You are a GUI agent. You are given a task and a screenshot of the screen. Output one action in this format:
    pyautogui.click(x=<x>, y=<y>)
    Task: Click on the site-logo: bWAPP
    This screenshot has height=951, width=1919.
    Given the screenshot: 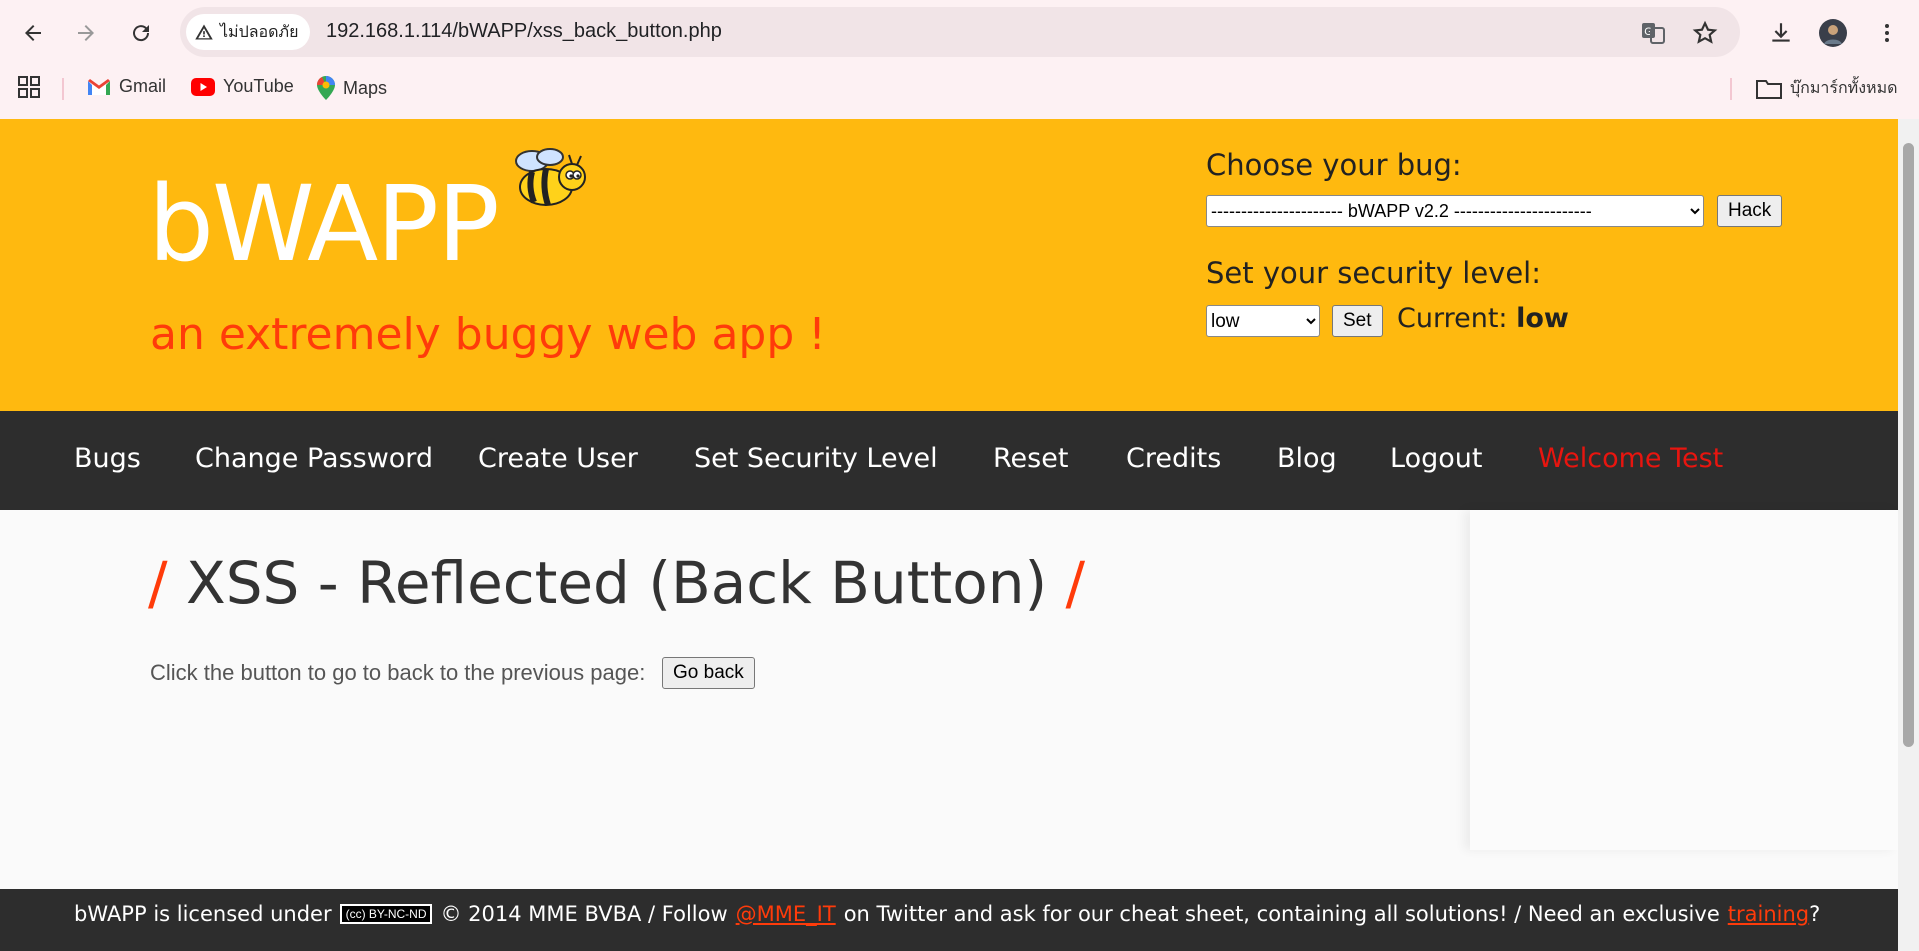 What is the action you would take?
    pyautogui.click(x=324, y=224)
    